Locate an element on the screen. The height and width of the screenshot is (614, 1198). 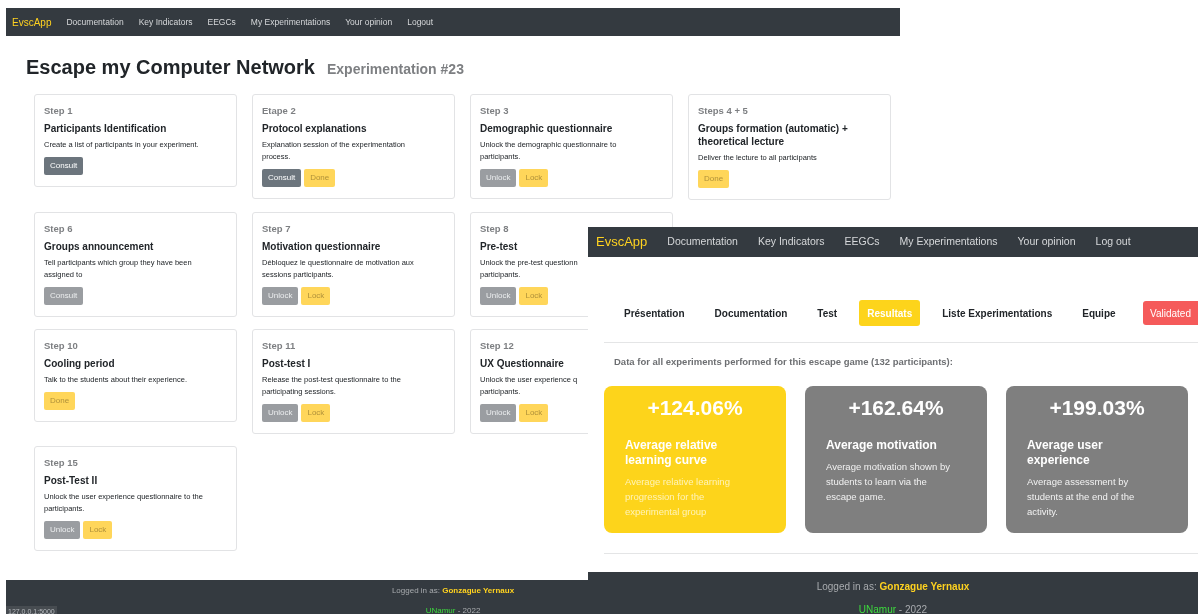
stat-title: Average user experience is located at coordinates (1065, 453).